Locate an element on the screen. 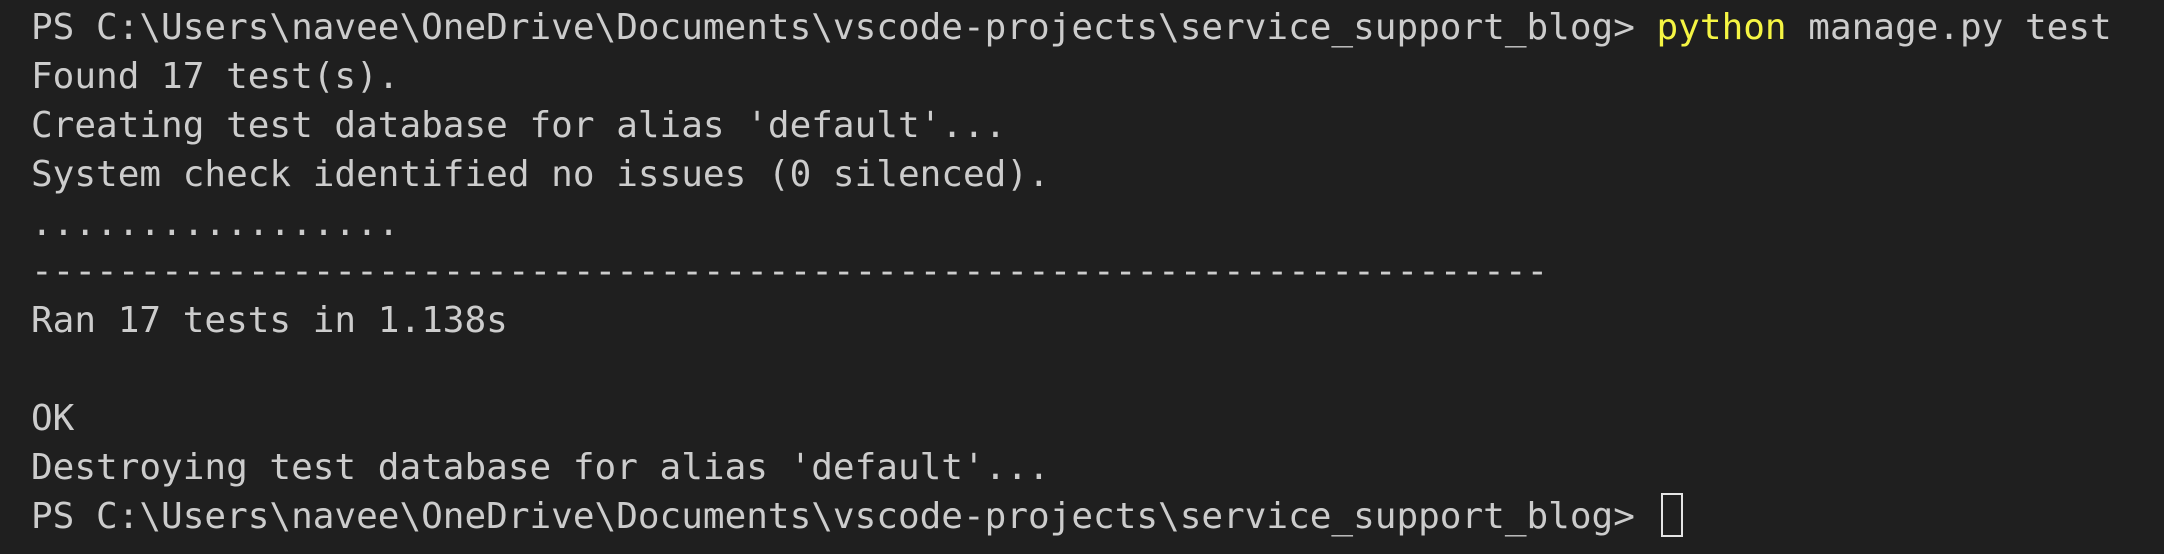  output-line-found: Found 17 test(s). is located at coordinates (215, 76).